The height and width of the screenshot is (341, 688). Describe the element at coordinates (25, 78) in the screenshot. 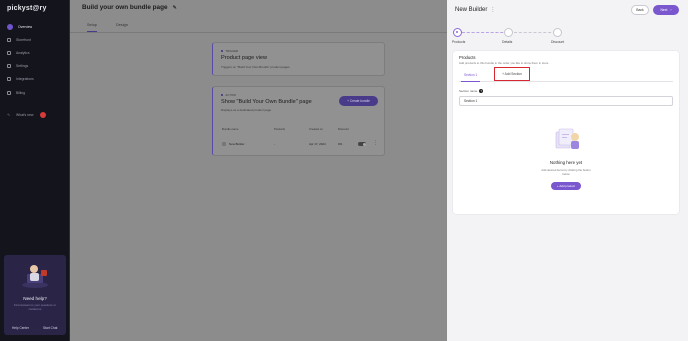

I see `sidebar-item-label: Integrations` at that location.